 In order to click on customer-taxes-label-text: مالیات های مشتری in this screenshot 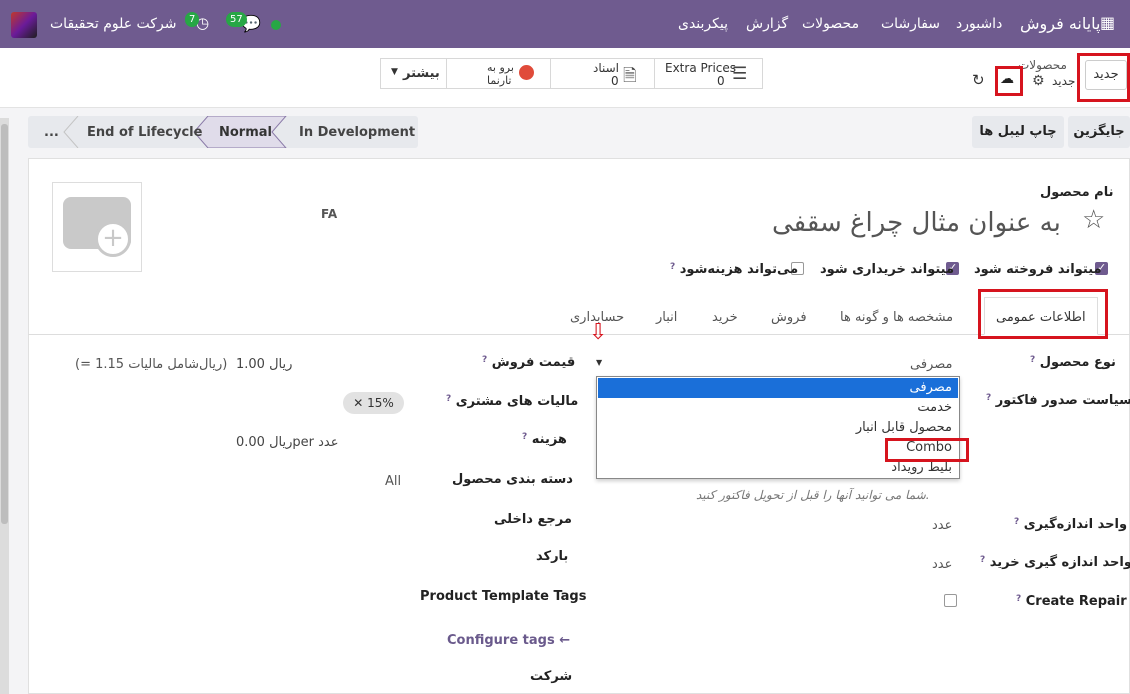, I will do `click(517, 401)`.